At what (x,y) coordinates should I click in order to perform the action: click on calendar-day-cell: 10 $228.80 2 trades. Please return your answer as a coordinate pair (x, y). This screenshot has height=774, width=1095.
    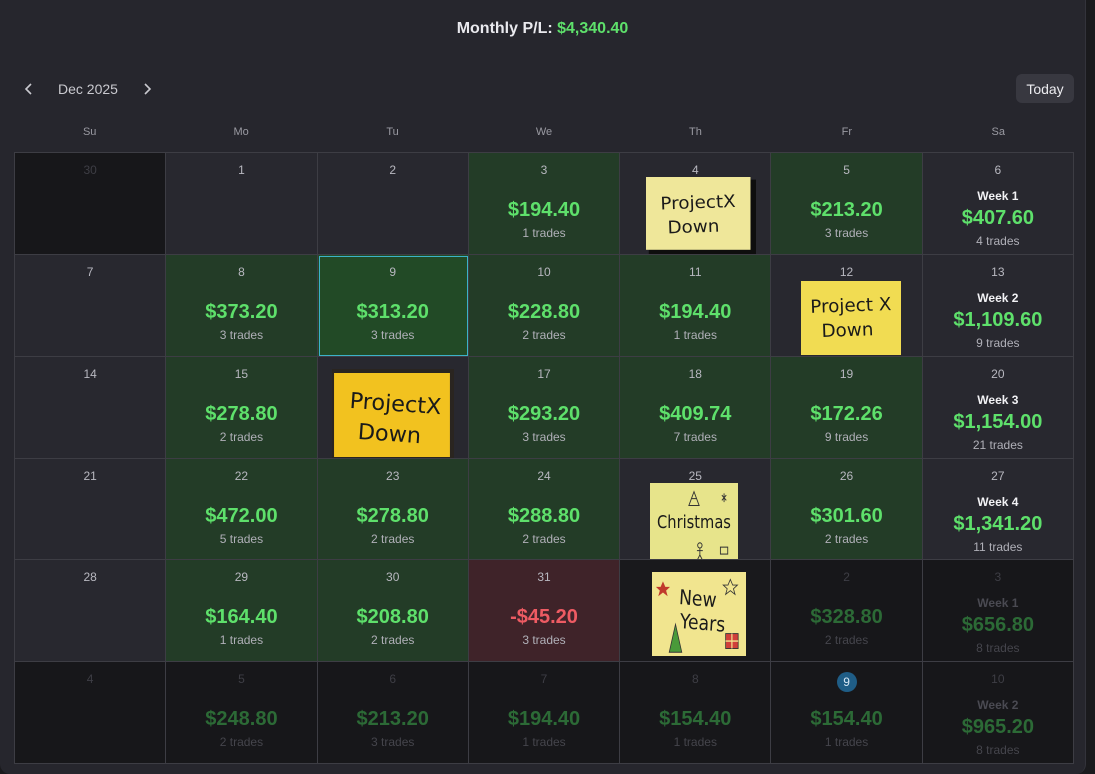
    Looking at the image, I should click on (544, 305).